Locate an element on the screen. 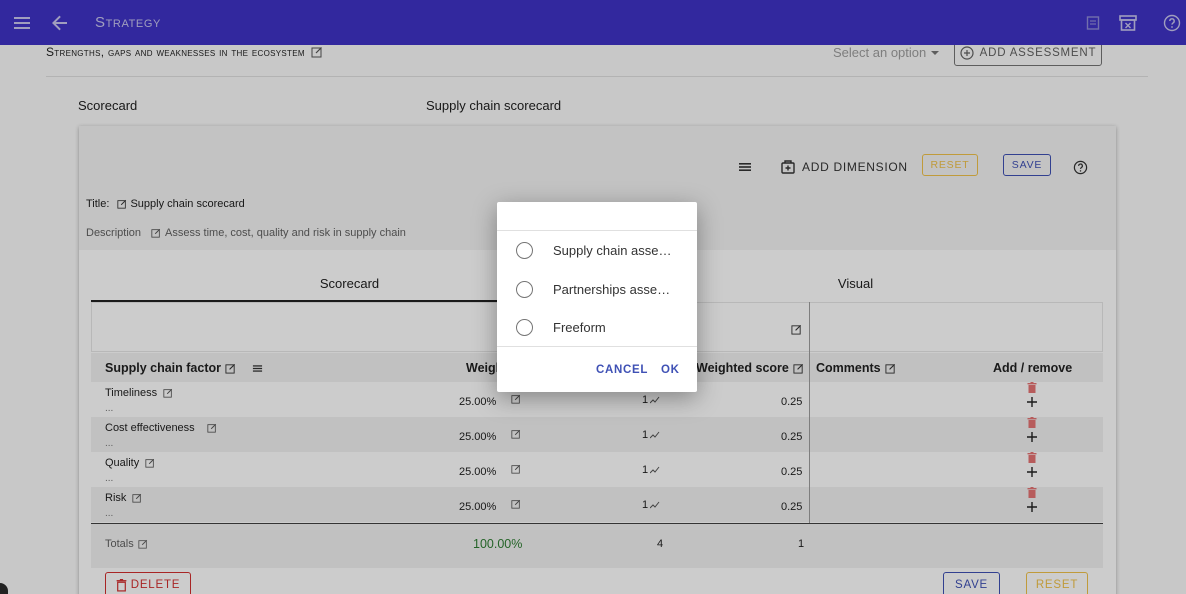  dialog-option-partnerships: Partnerships assessment is located at coordinates (601, 289).